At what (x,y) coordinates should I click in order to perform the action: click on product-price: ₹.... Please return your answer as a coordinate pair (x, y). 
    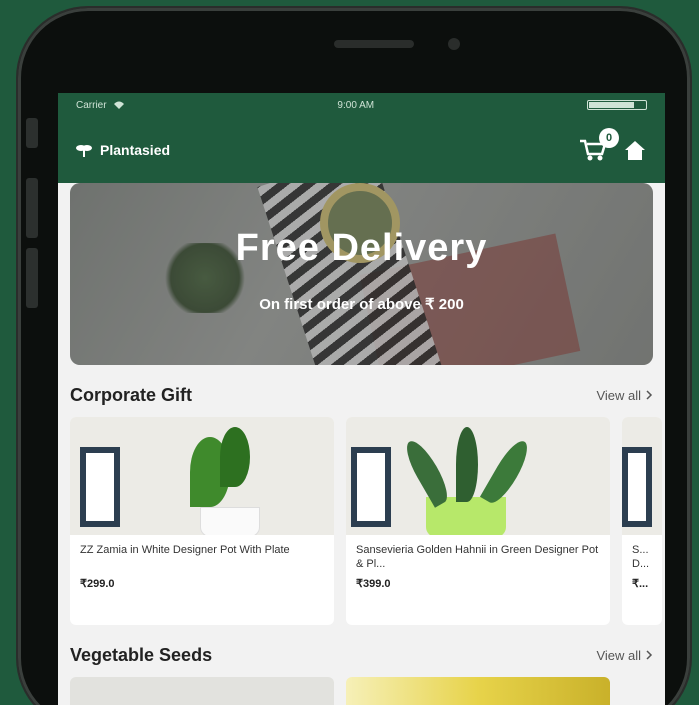
    Looking at the image, I should click on (640, 584).